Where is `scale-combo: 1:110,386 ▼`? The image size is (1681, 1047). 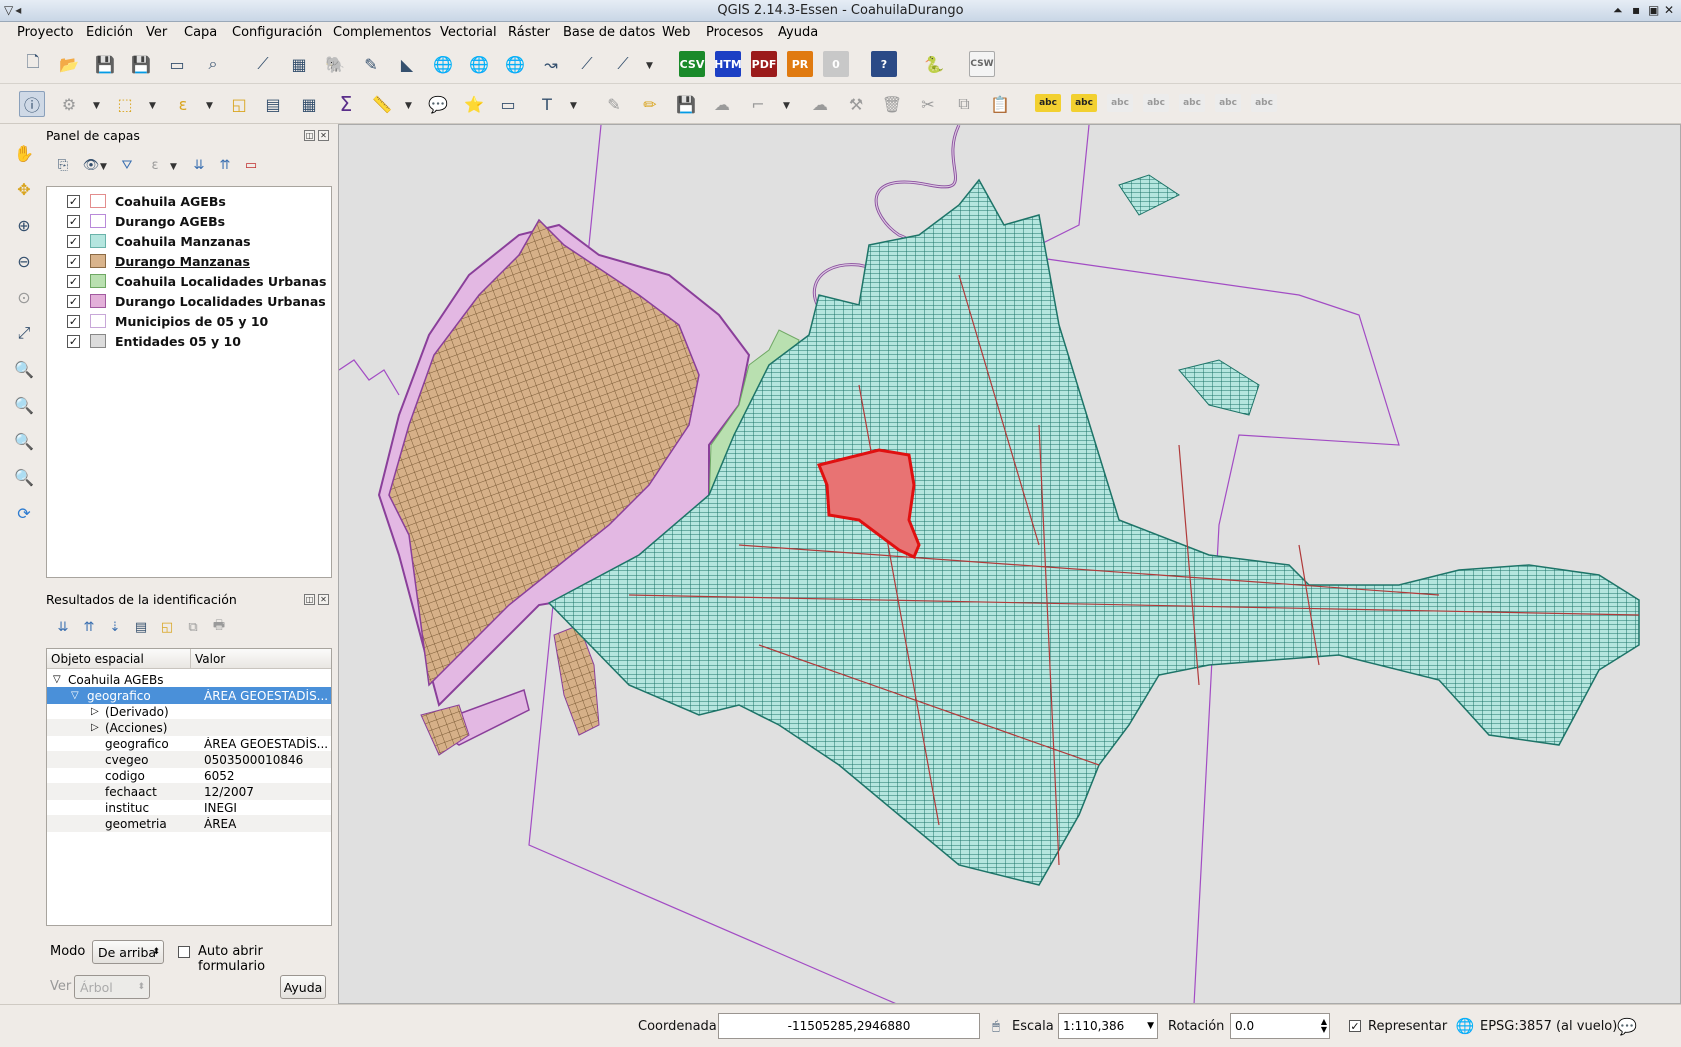
scale-combo: 1:110,386 ▼ is located at coordinates (1108, 1026).